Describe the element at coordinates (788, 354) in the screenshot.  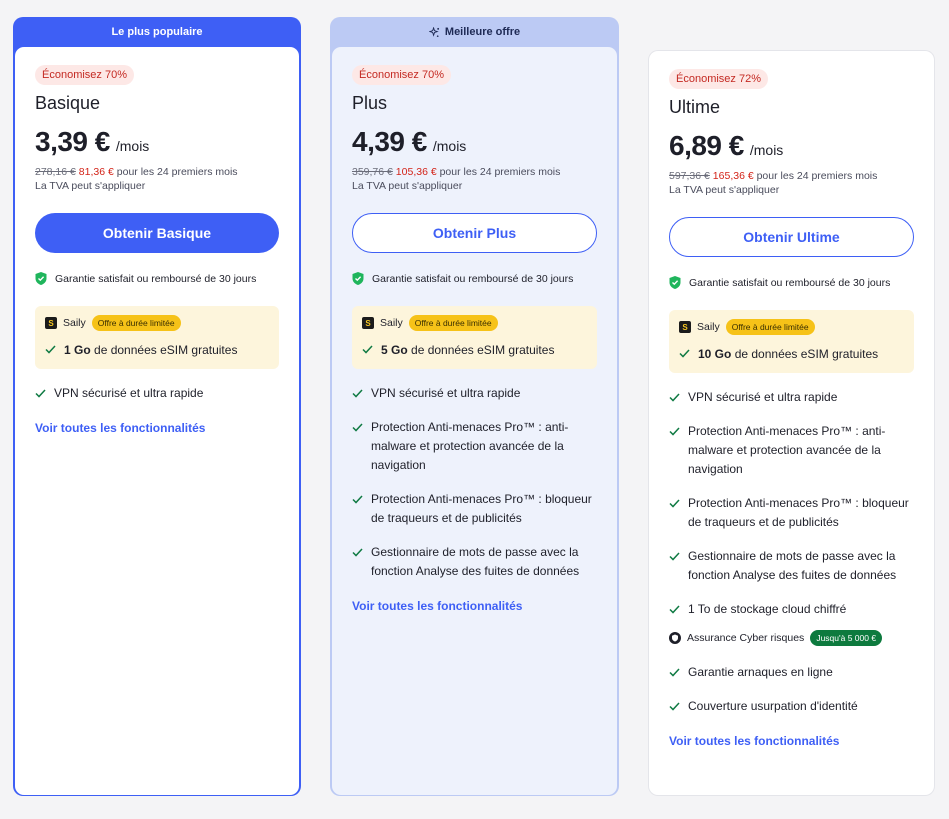
I see `esim-data-text: 10 Go de données eSIM gratuites` at that location.